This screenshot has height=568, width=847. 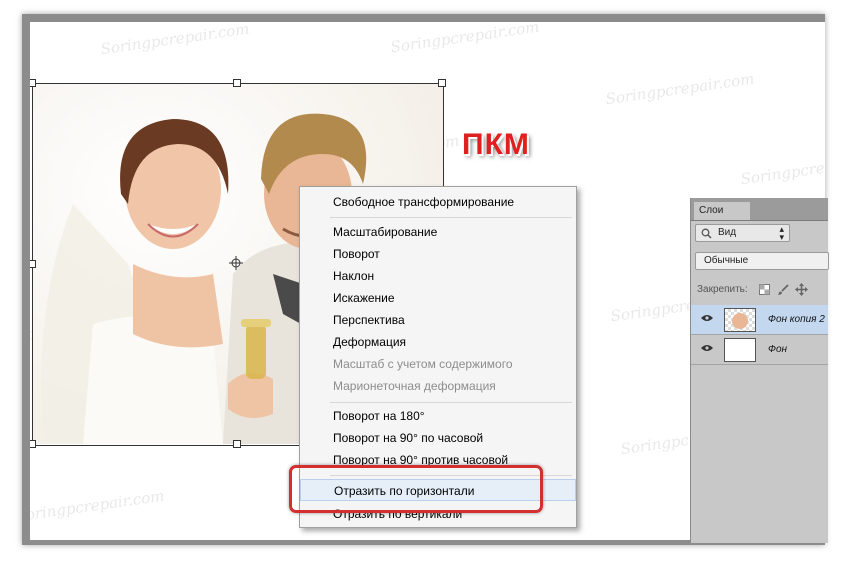 I want to click on menu-item-free-transform: Свободное трансформирование, so click(x=438, y=202).